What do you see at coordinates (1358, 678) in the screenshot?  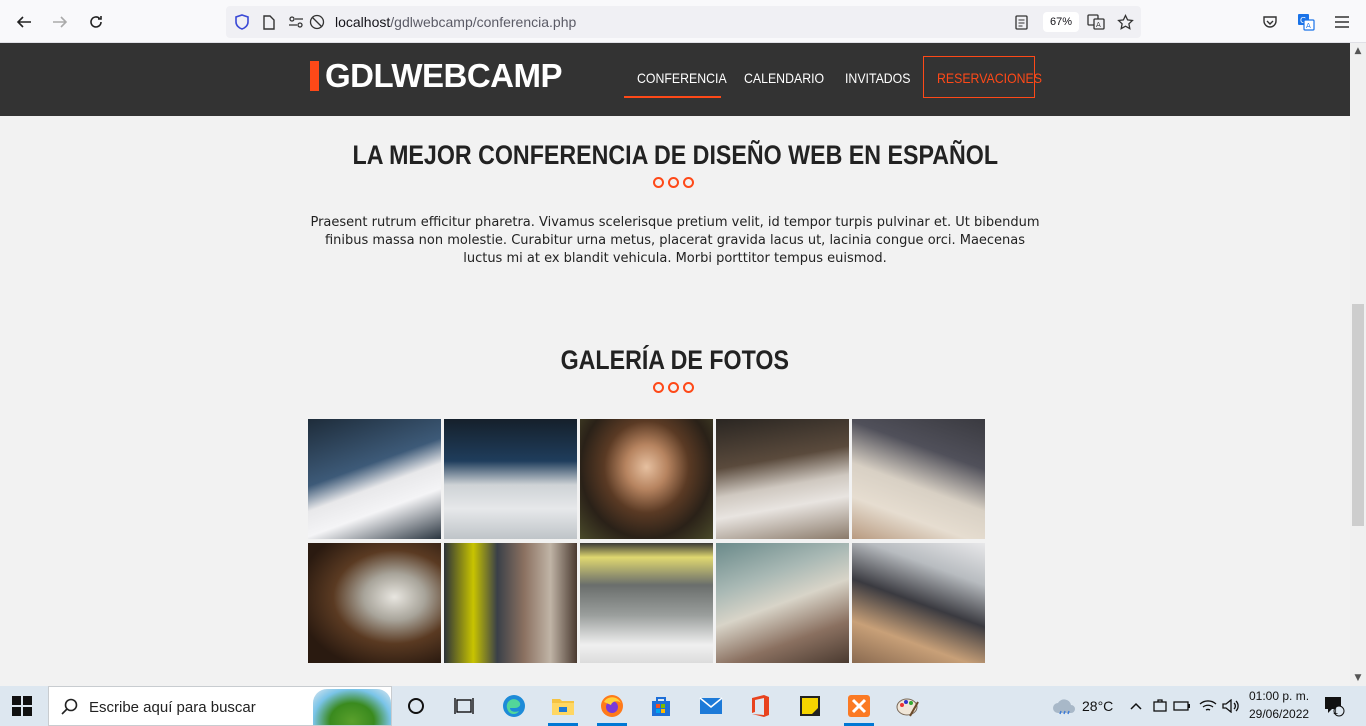 I see `scroll-down-arrow-icon: ▼` at bounding box center [1358, 678].